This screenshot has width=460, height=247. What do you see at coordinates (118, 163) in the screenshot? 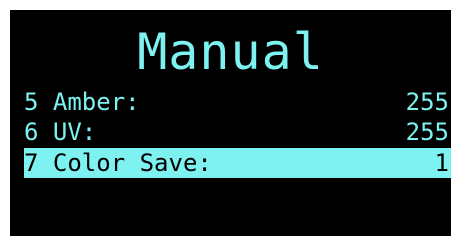
I see `menu-item-label: 7 Color Save:` at bounding box center [118, 163].